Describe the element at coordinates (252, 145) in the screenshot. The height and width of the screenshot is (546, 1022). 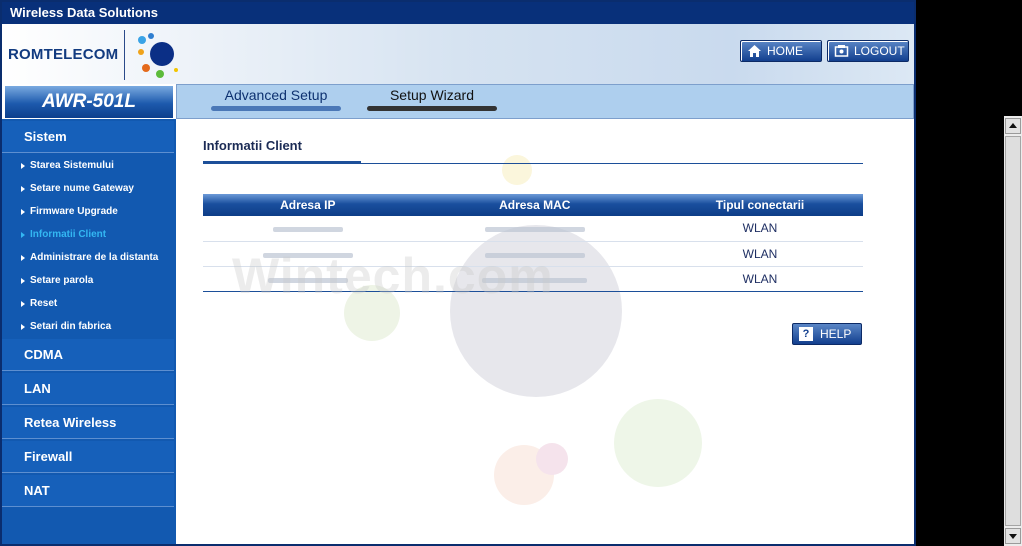
I see `page-title: Informatii Client` at that location.